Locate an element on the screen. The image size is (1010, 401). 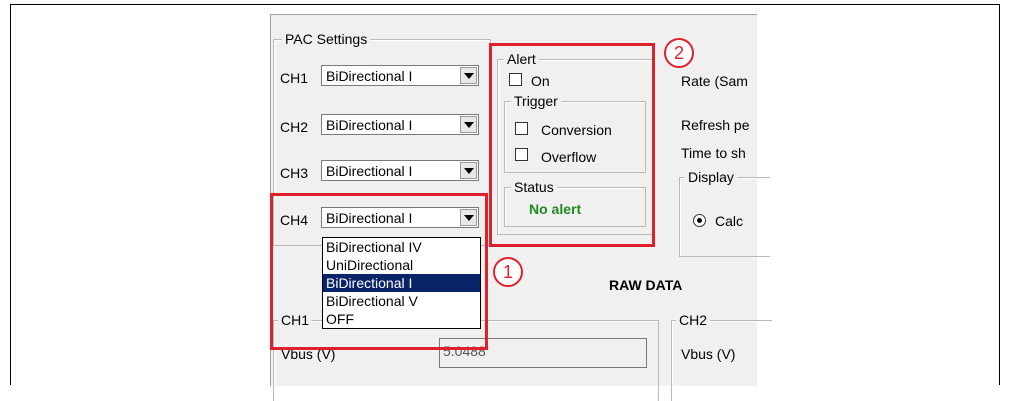
ch2-mode-select: BiDirectional I is located at coordinates (400, 124).